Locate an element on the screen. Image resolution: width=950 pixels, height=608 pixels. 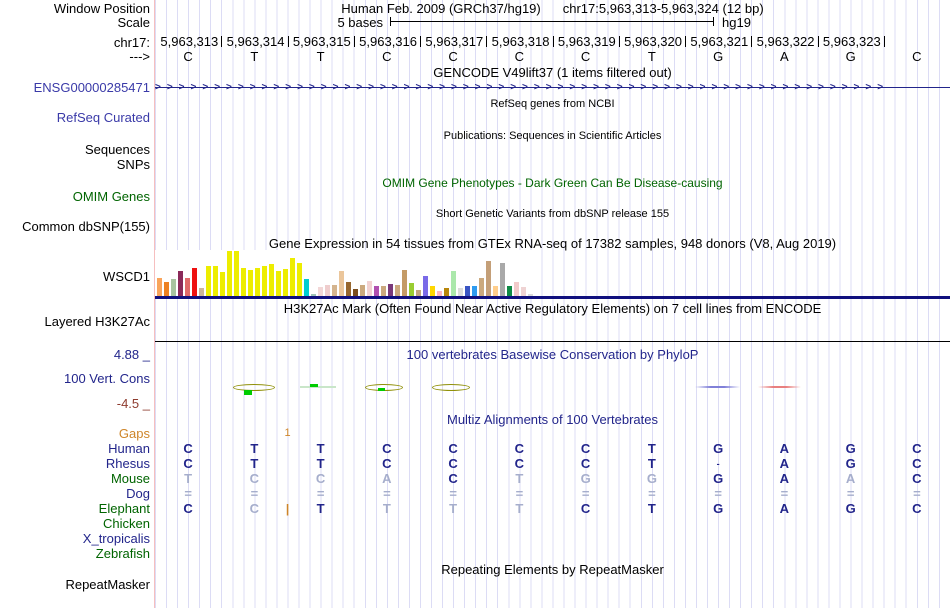
track-title-gencode: GENCODE V49lift37 (1 items filtered out) is located at coordinates (552, 73).